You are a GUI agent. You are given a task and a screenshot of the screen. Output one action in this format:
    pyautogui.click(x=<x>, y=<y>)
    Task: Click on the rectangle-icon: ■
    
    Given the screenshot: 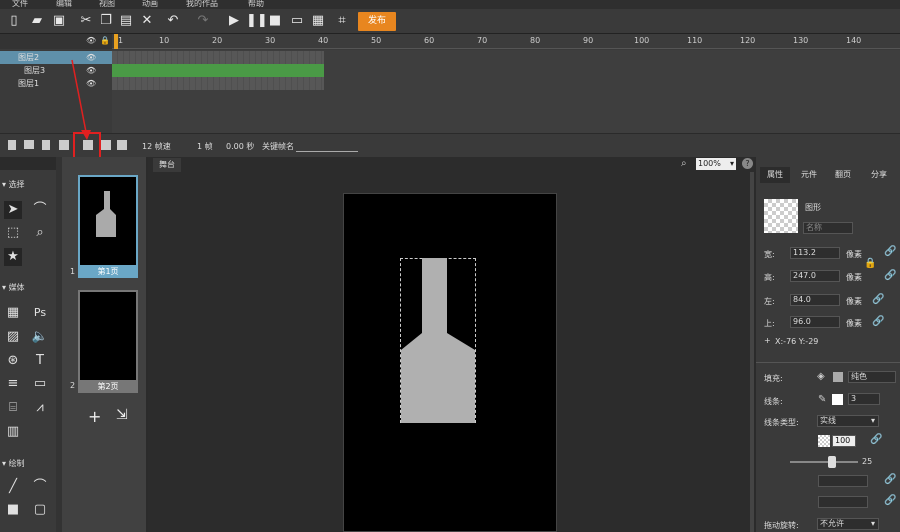 What is the action you would take?
    pyautogui.click(x=13, y=510)
    